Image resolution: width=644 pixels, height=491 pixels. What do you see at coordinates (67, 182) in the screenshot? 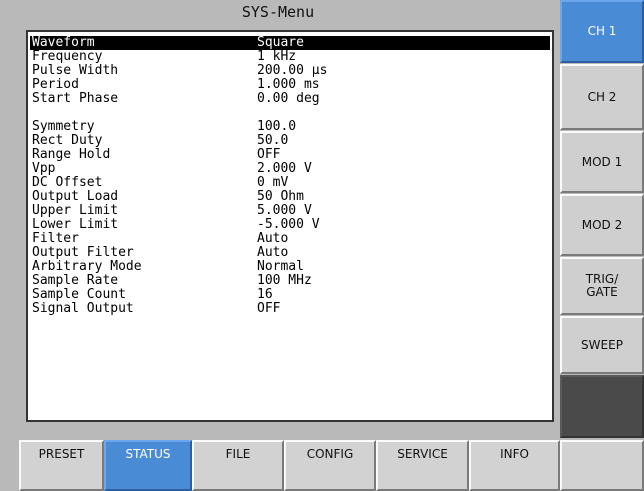
I see `parameter-label: DC Offset` at bounding box center [67, 182].